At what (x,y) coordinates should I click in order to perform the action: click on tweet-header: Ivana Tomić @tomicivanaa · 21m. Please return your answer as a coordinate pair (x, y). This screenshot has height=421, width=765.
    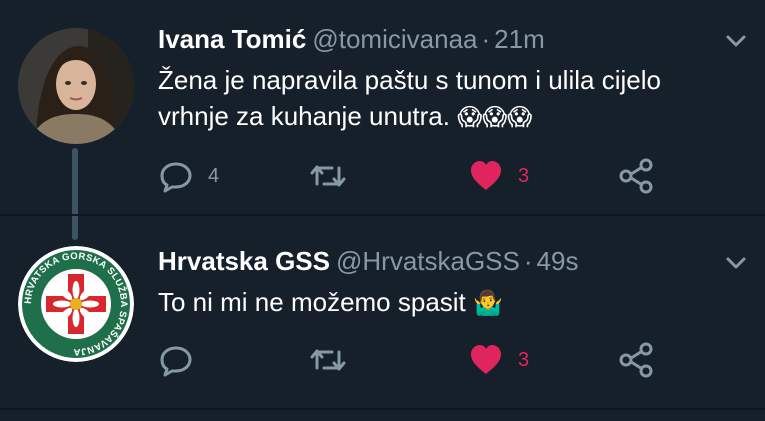
    Looking at the image, I should click on (351, 39).